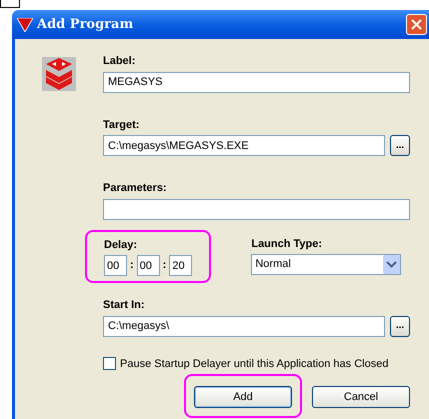 This screenshot has height=419, width=429. Describe the element at coordinates (59, 74) in the screenshot. I see `stack-icon` at that location.